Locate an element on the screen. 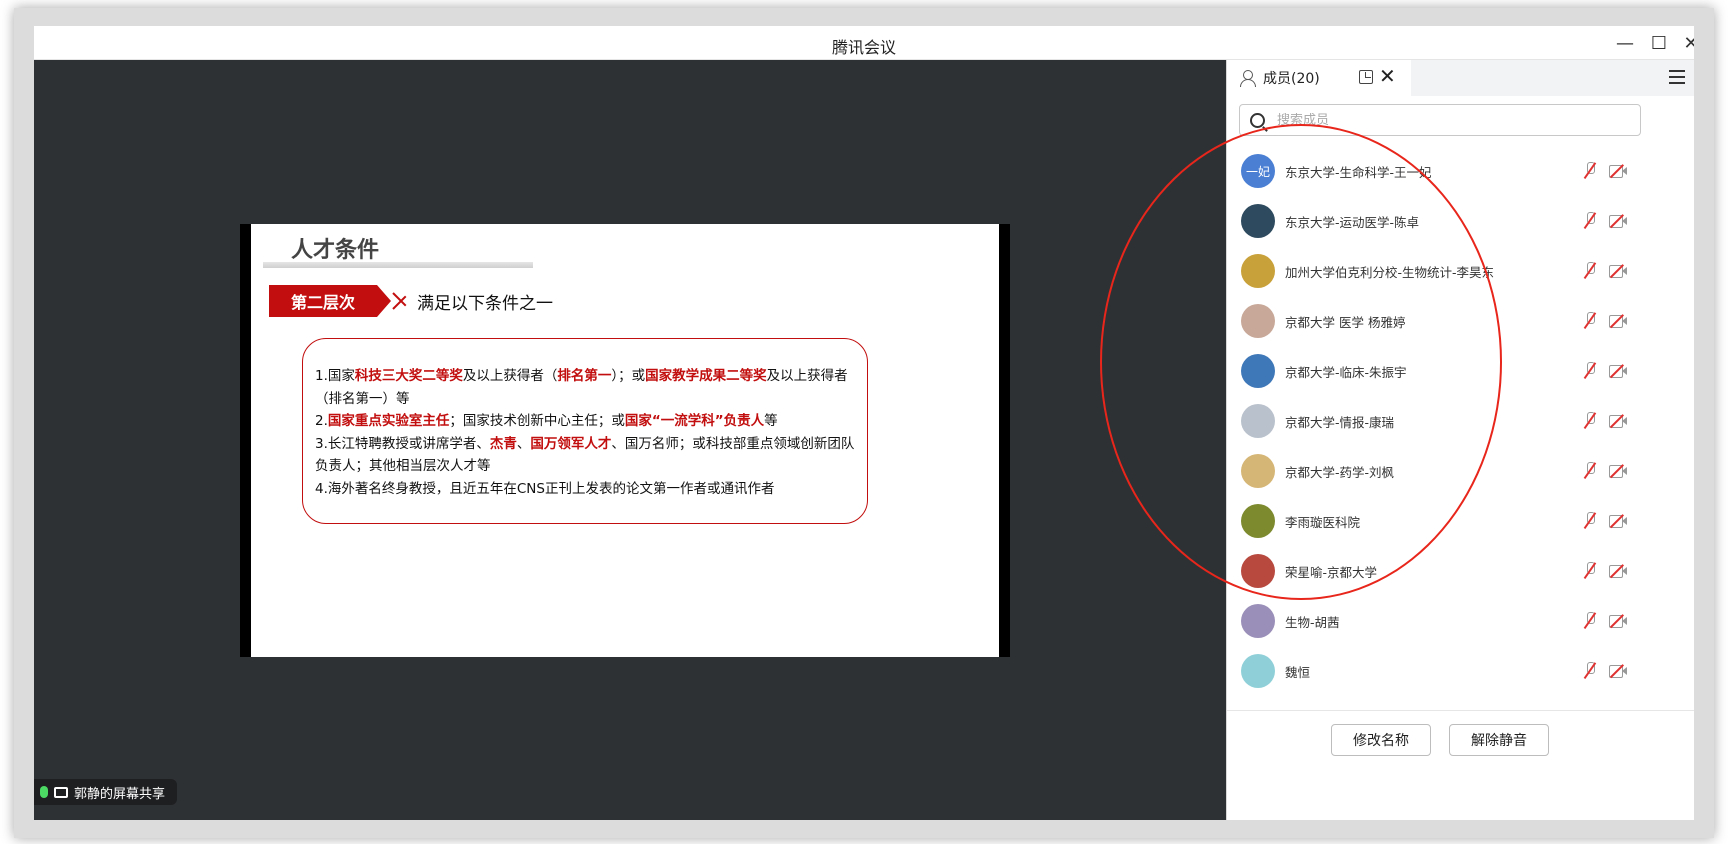 This screenshot has width=1728, height=844. condition-text: 等 is located at coordinates (771, 421).